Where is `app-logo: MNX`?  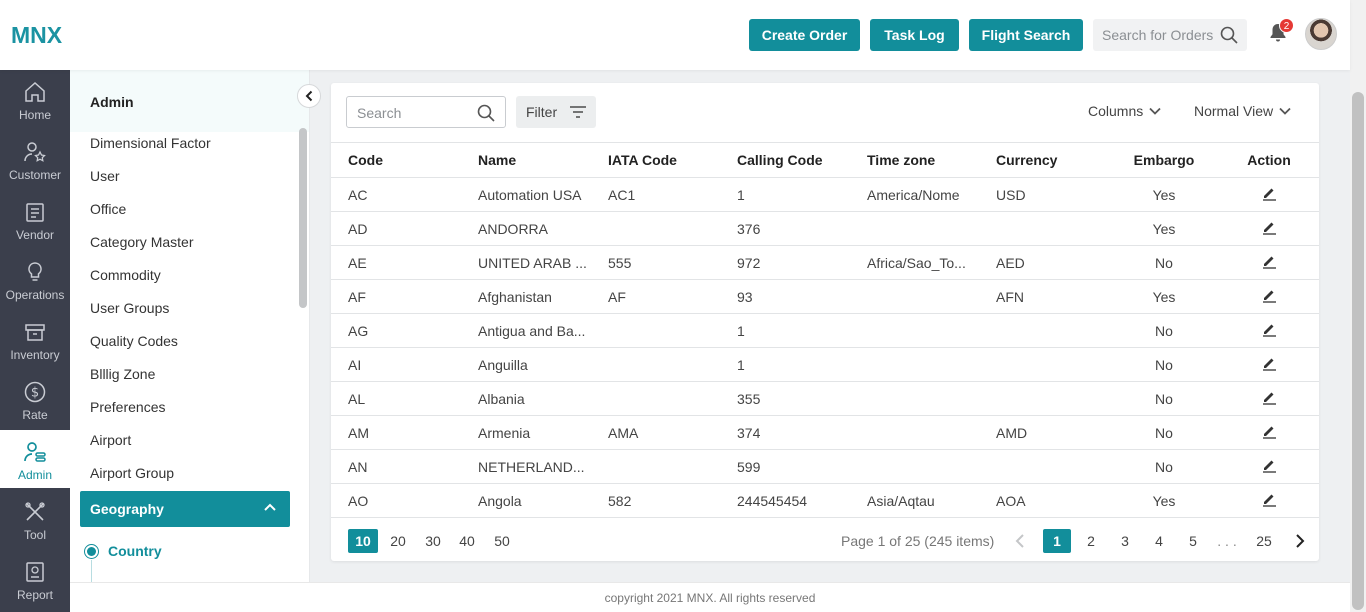
app-logo: MNX is located at coordinates (36, 35).